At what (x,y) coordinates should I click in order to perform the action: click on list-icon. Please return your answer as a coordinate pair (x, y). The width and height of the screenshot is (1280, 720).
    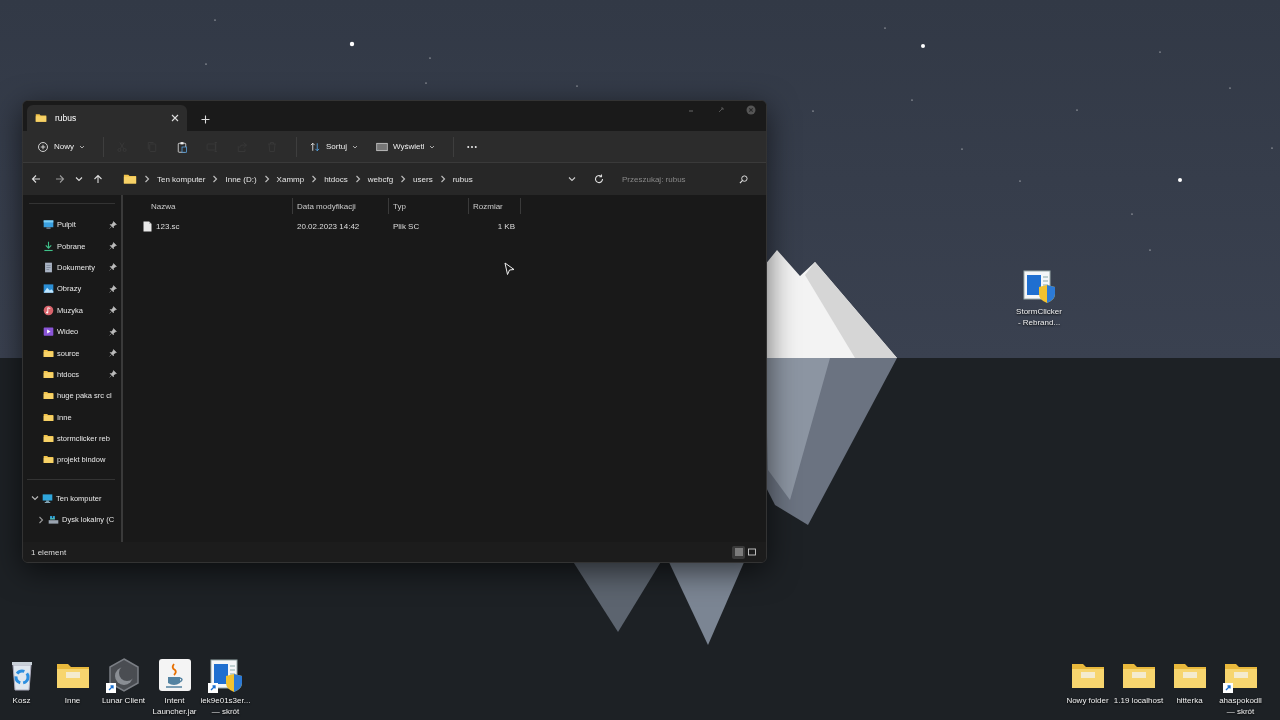
    Looking at the image, I should click on (738, 552).